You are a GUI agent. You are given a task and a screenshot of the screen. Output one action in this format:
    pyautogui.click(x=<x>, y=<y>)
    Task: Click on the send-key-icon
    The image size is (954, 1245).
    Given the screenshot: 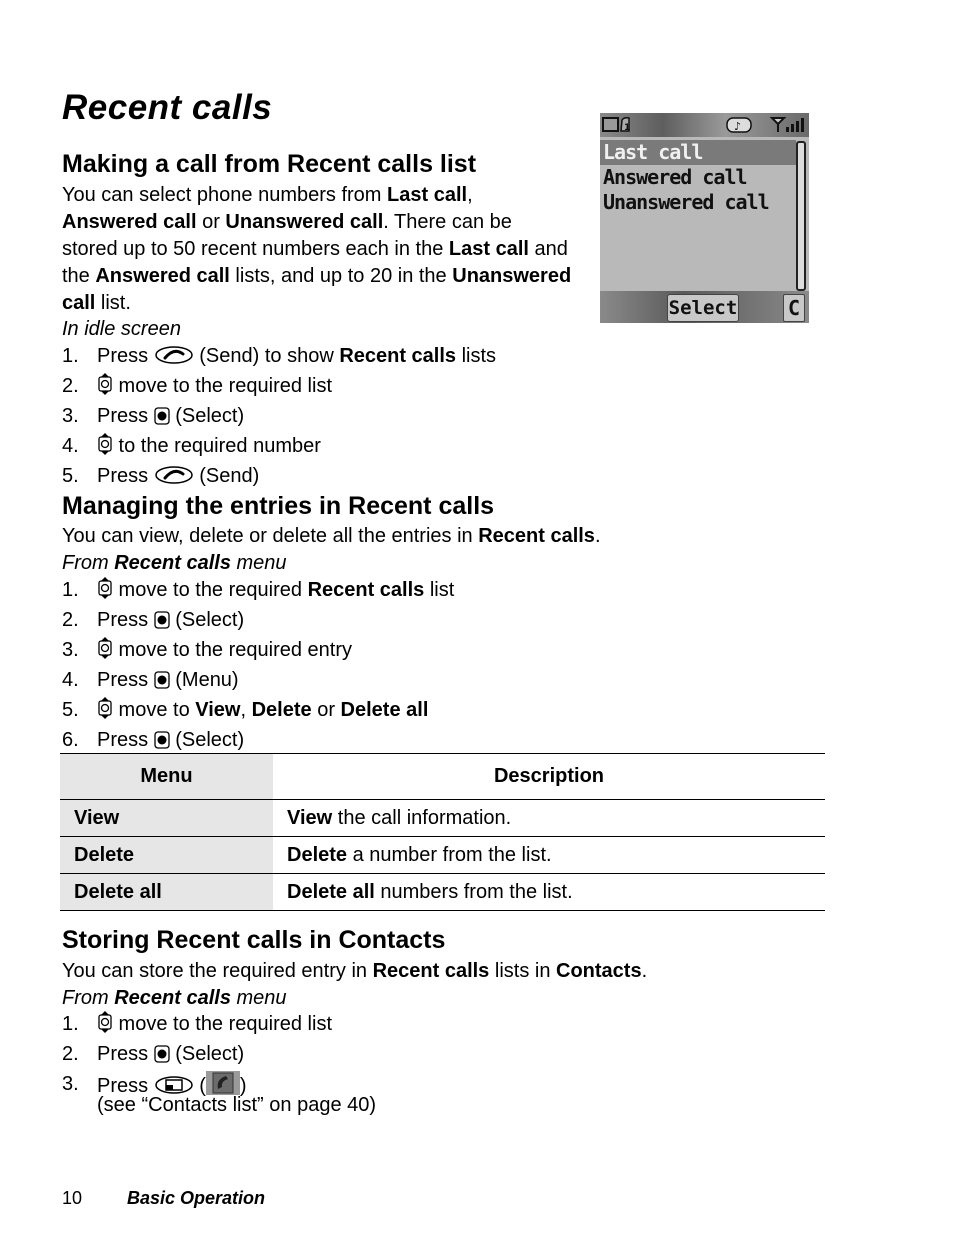 What is the action you would take?
    pyautogui.click(x=174, y=479)
    